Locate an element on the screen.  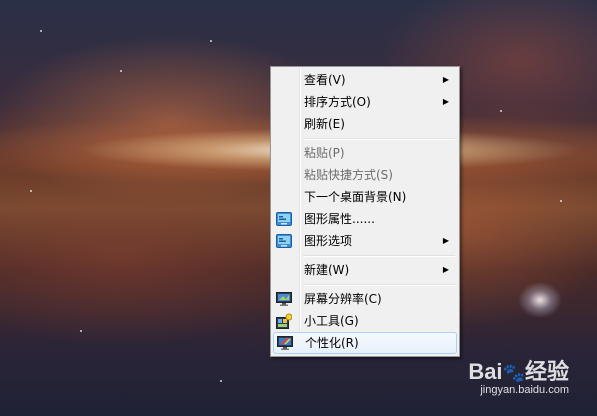
menu-item-label: 图形选项 is located at coordinates (328, 241).